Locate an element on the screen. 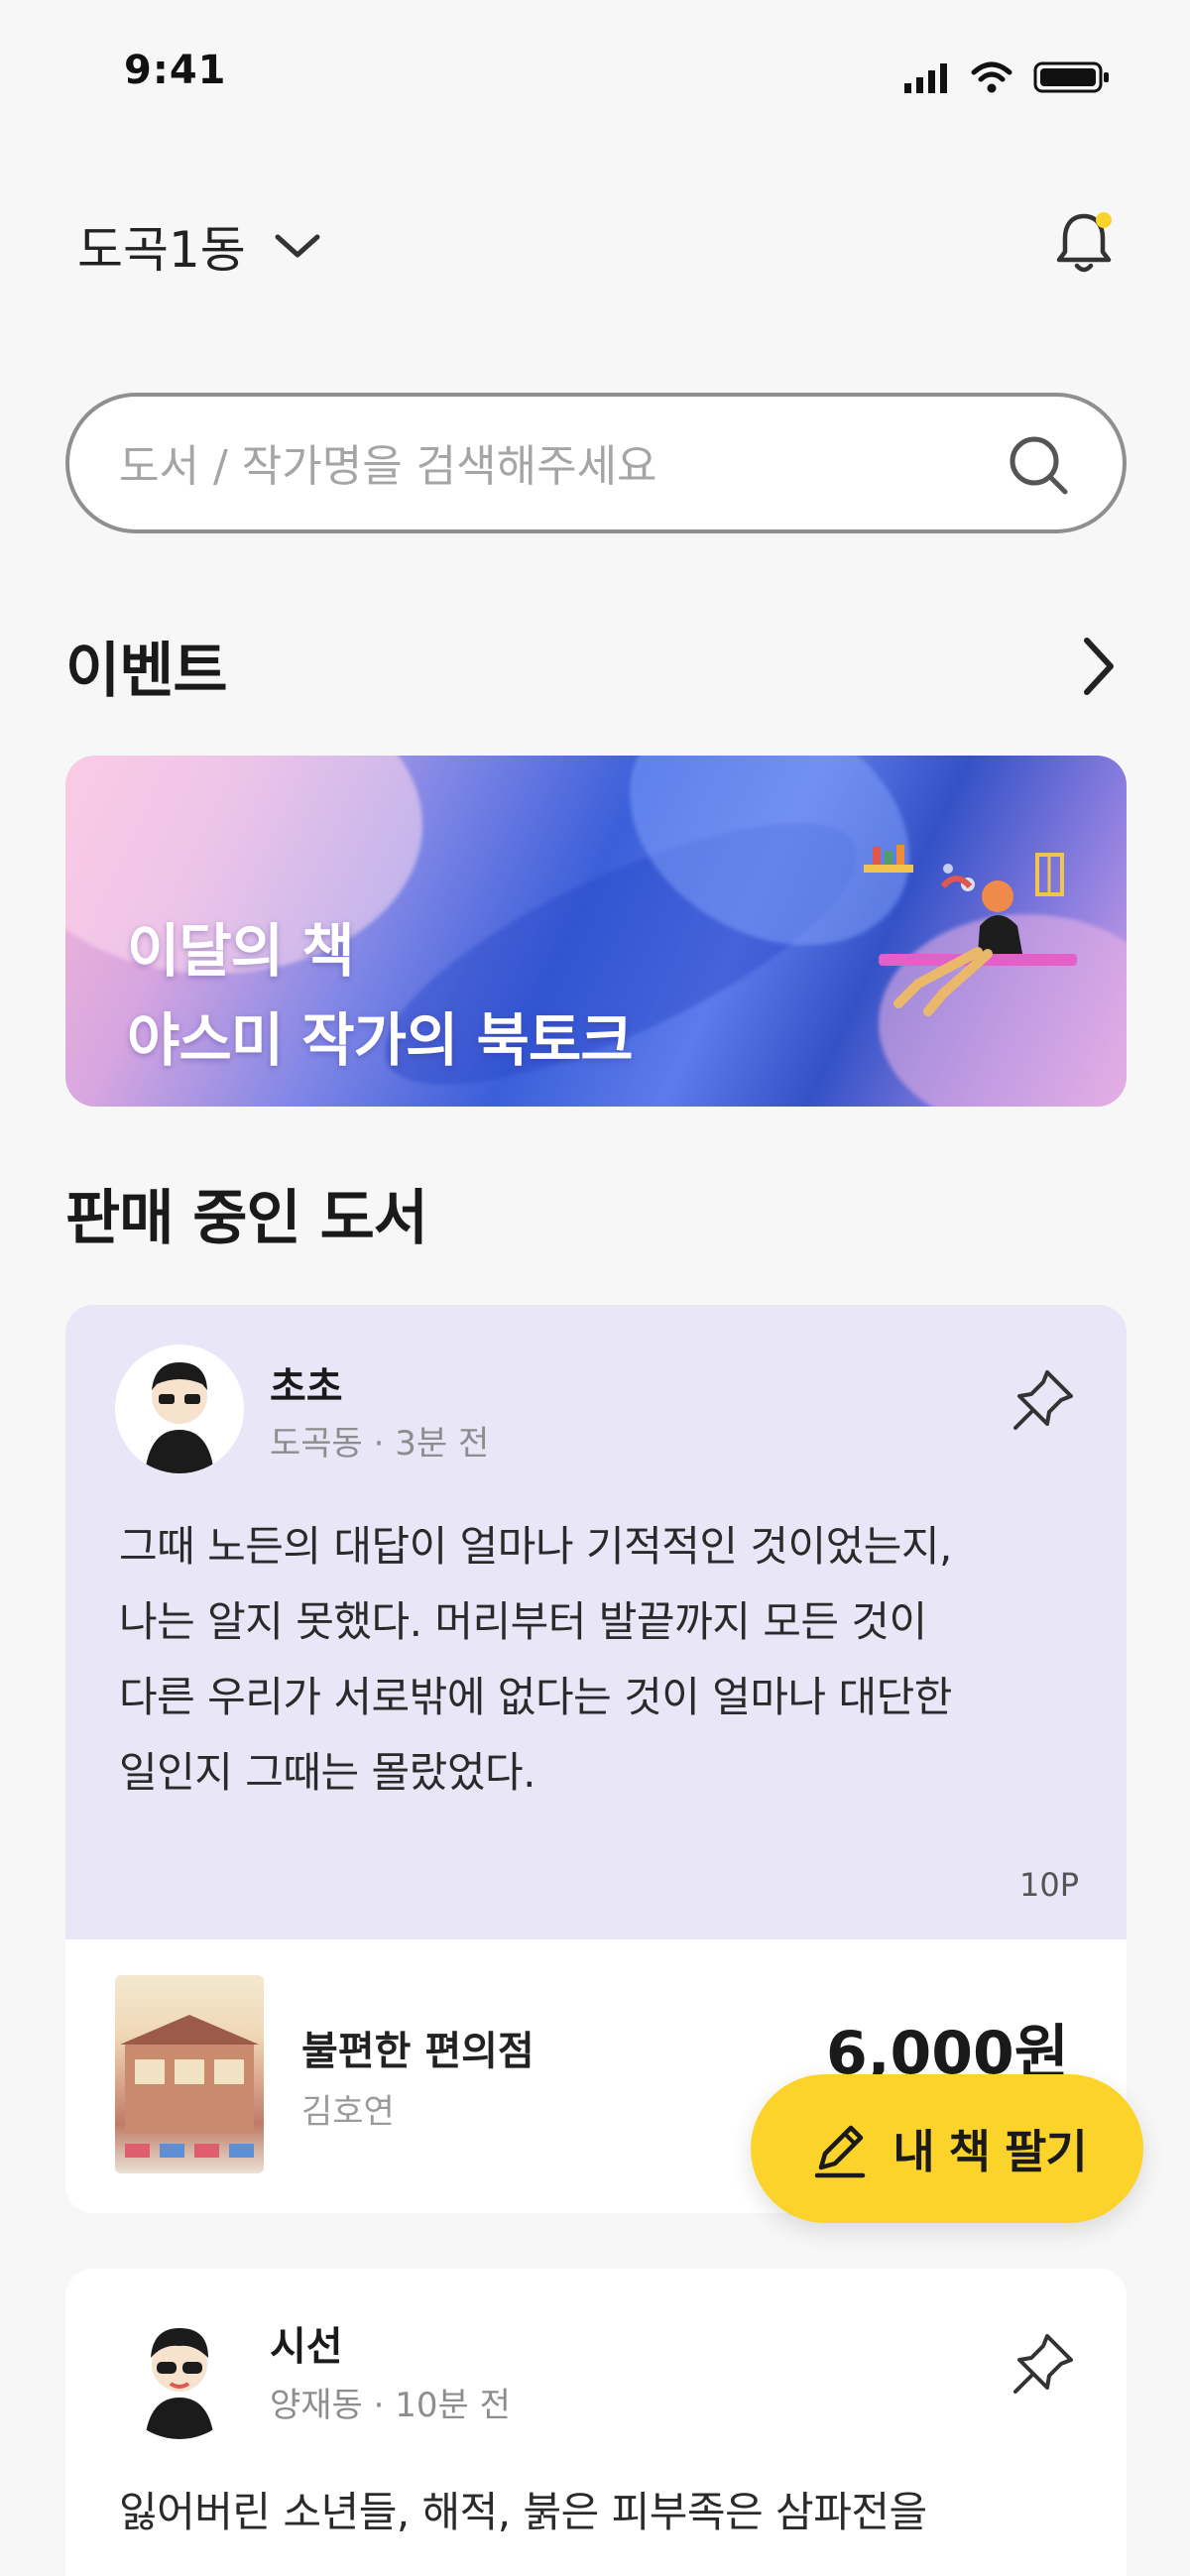  quote-line: 그때 노든의 대답이 얼마나 기적적인 것이었는지, is located at coordinates (535, 1546).